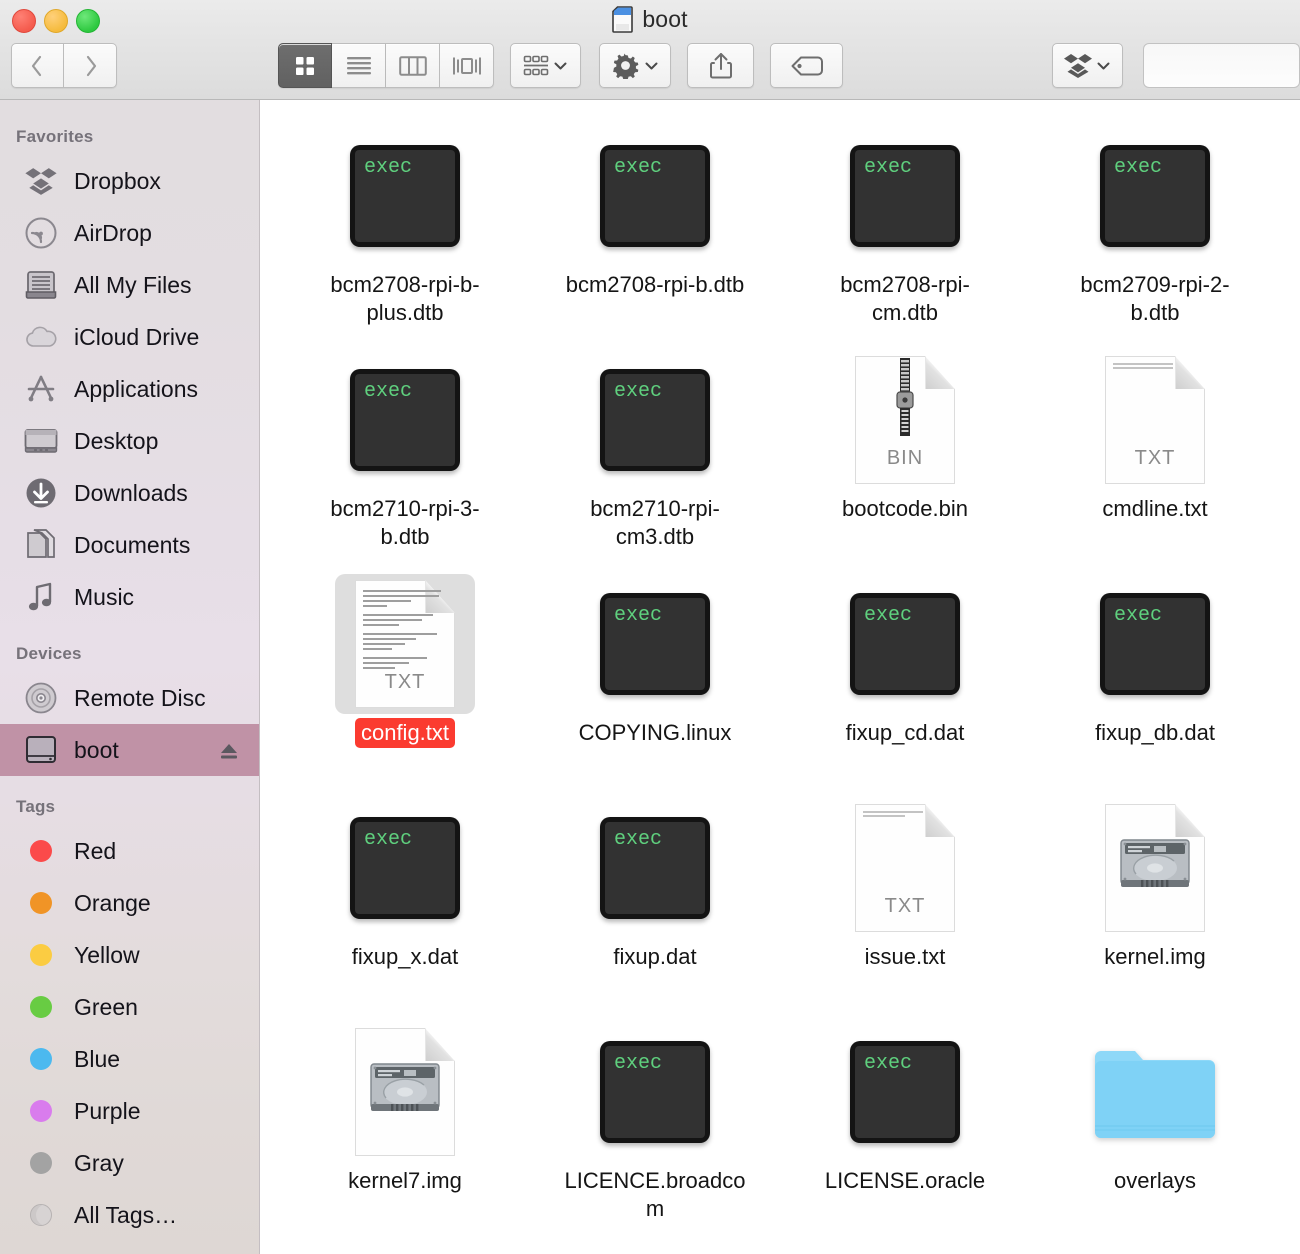 This screenshot has width=1300, height=1254. I want to click on chevron-right-icon, so click(91, 65).